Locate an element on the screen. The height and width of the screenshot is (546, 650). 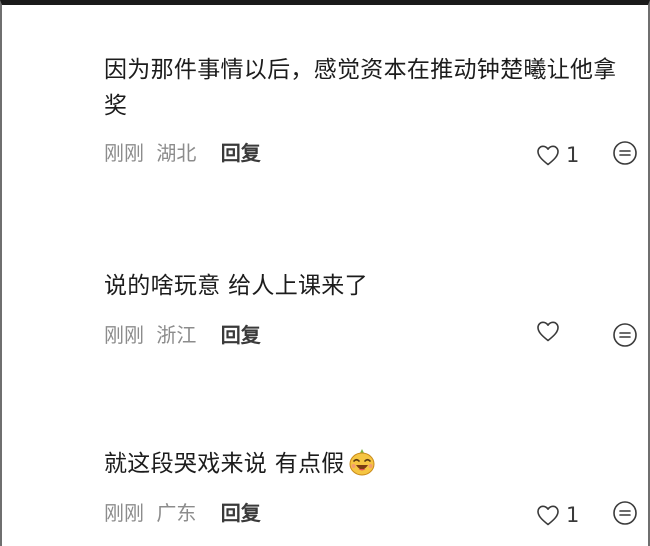
comment-meta: 刚刚 湖北 回复 1 is located at coordinates (377, 153).